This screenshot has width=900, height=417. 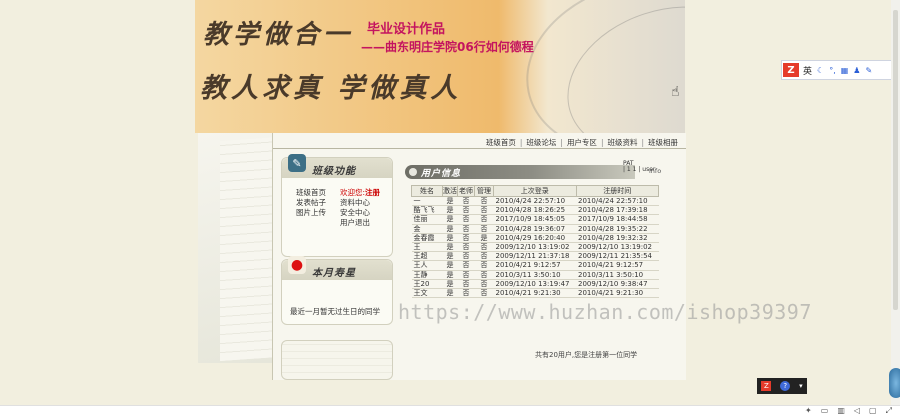 What do you see at coordinates (857, 411) in the screenshot?
I see `volume-icon: ◁` at bounding box center [857, 411].